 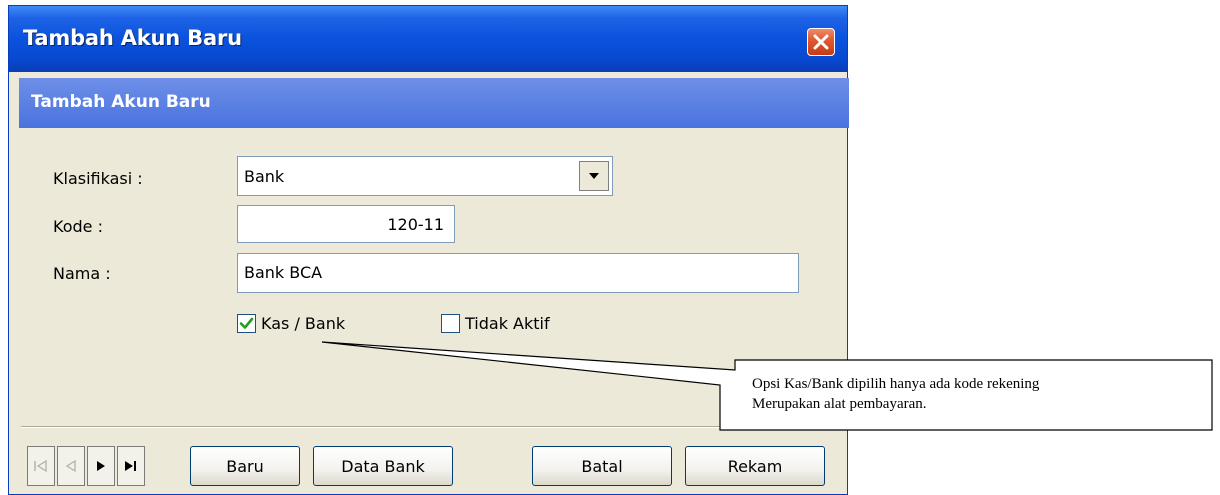 I want to click on nama-field: Bank BCA, so click(x=518, y=273).